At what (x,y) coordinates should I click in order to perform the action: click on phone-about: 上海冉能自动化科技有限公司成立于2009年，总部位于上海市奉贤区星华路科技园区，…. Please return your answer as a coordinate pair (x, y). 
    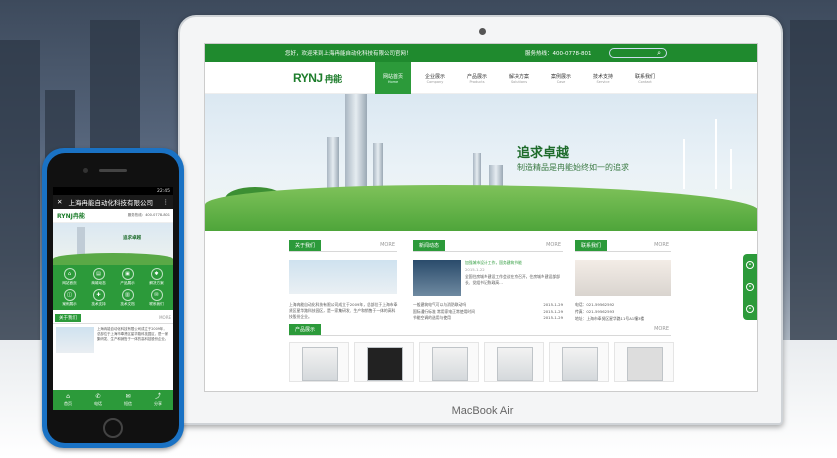
    Looking at the image, I should click on (113, 340).